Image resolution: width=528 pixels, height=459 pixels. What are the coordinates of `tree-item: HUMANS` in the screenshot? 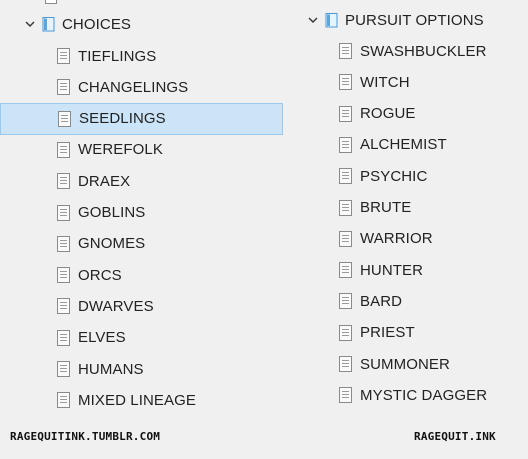 It's located at (100, 369).